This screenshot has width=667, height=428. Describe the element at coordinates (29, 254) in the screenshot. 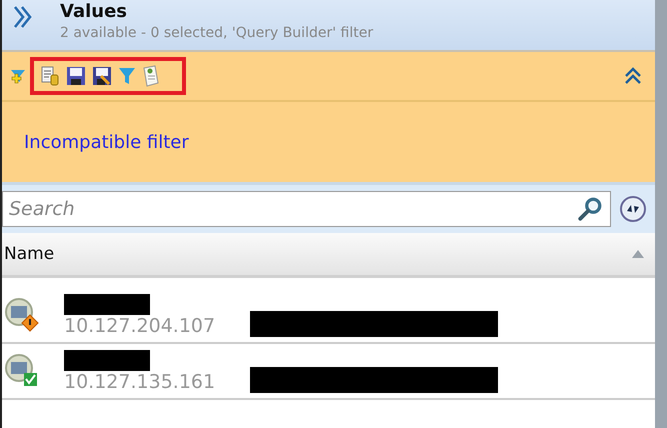

I see `column-label: Name` at that location.